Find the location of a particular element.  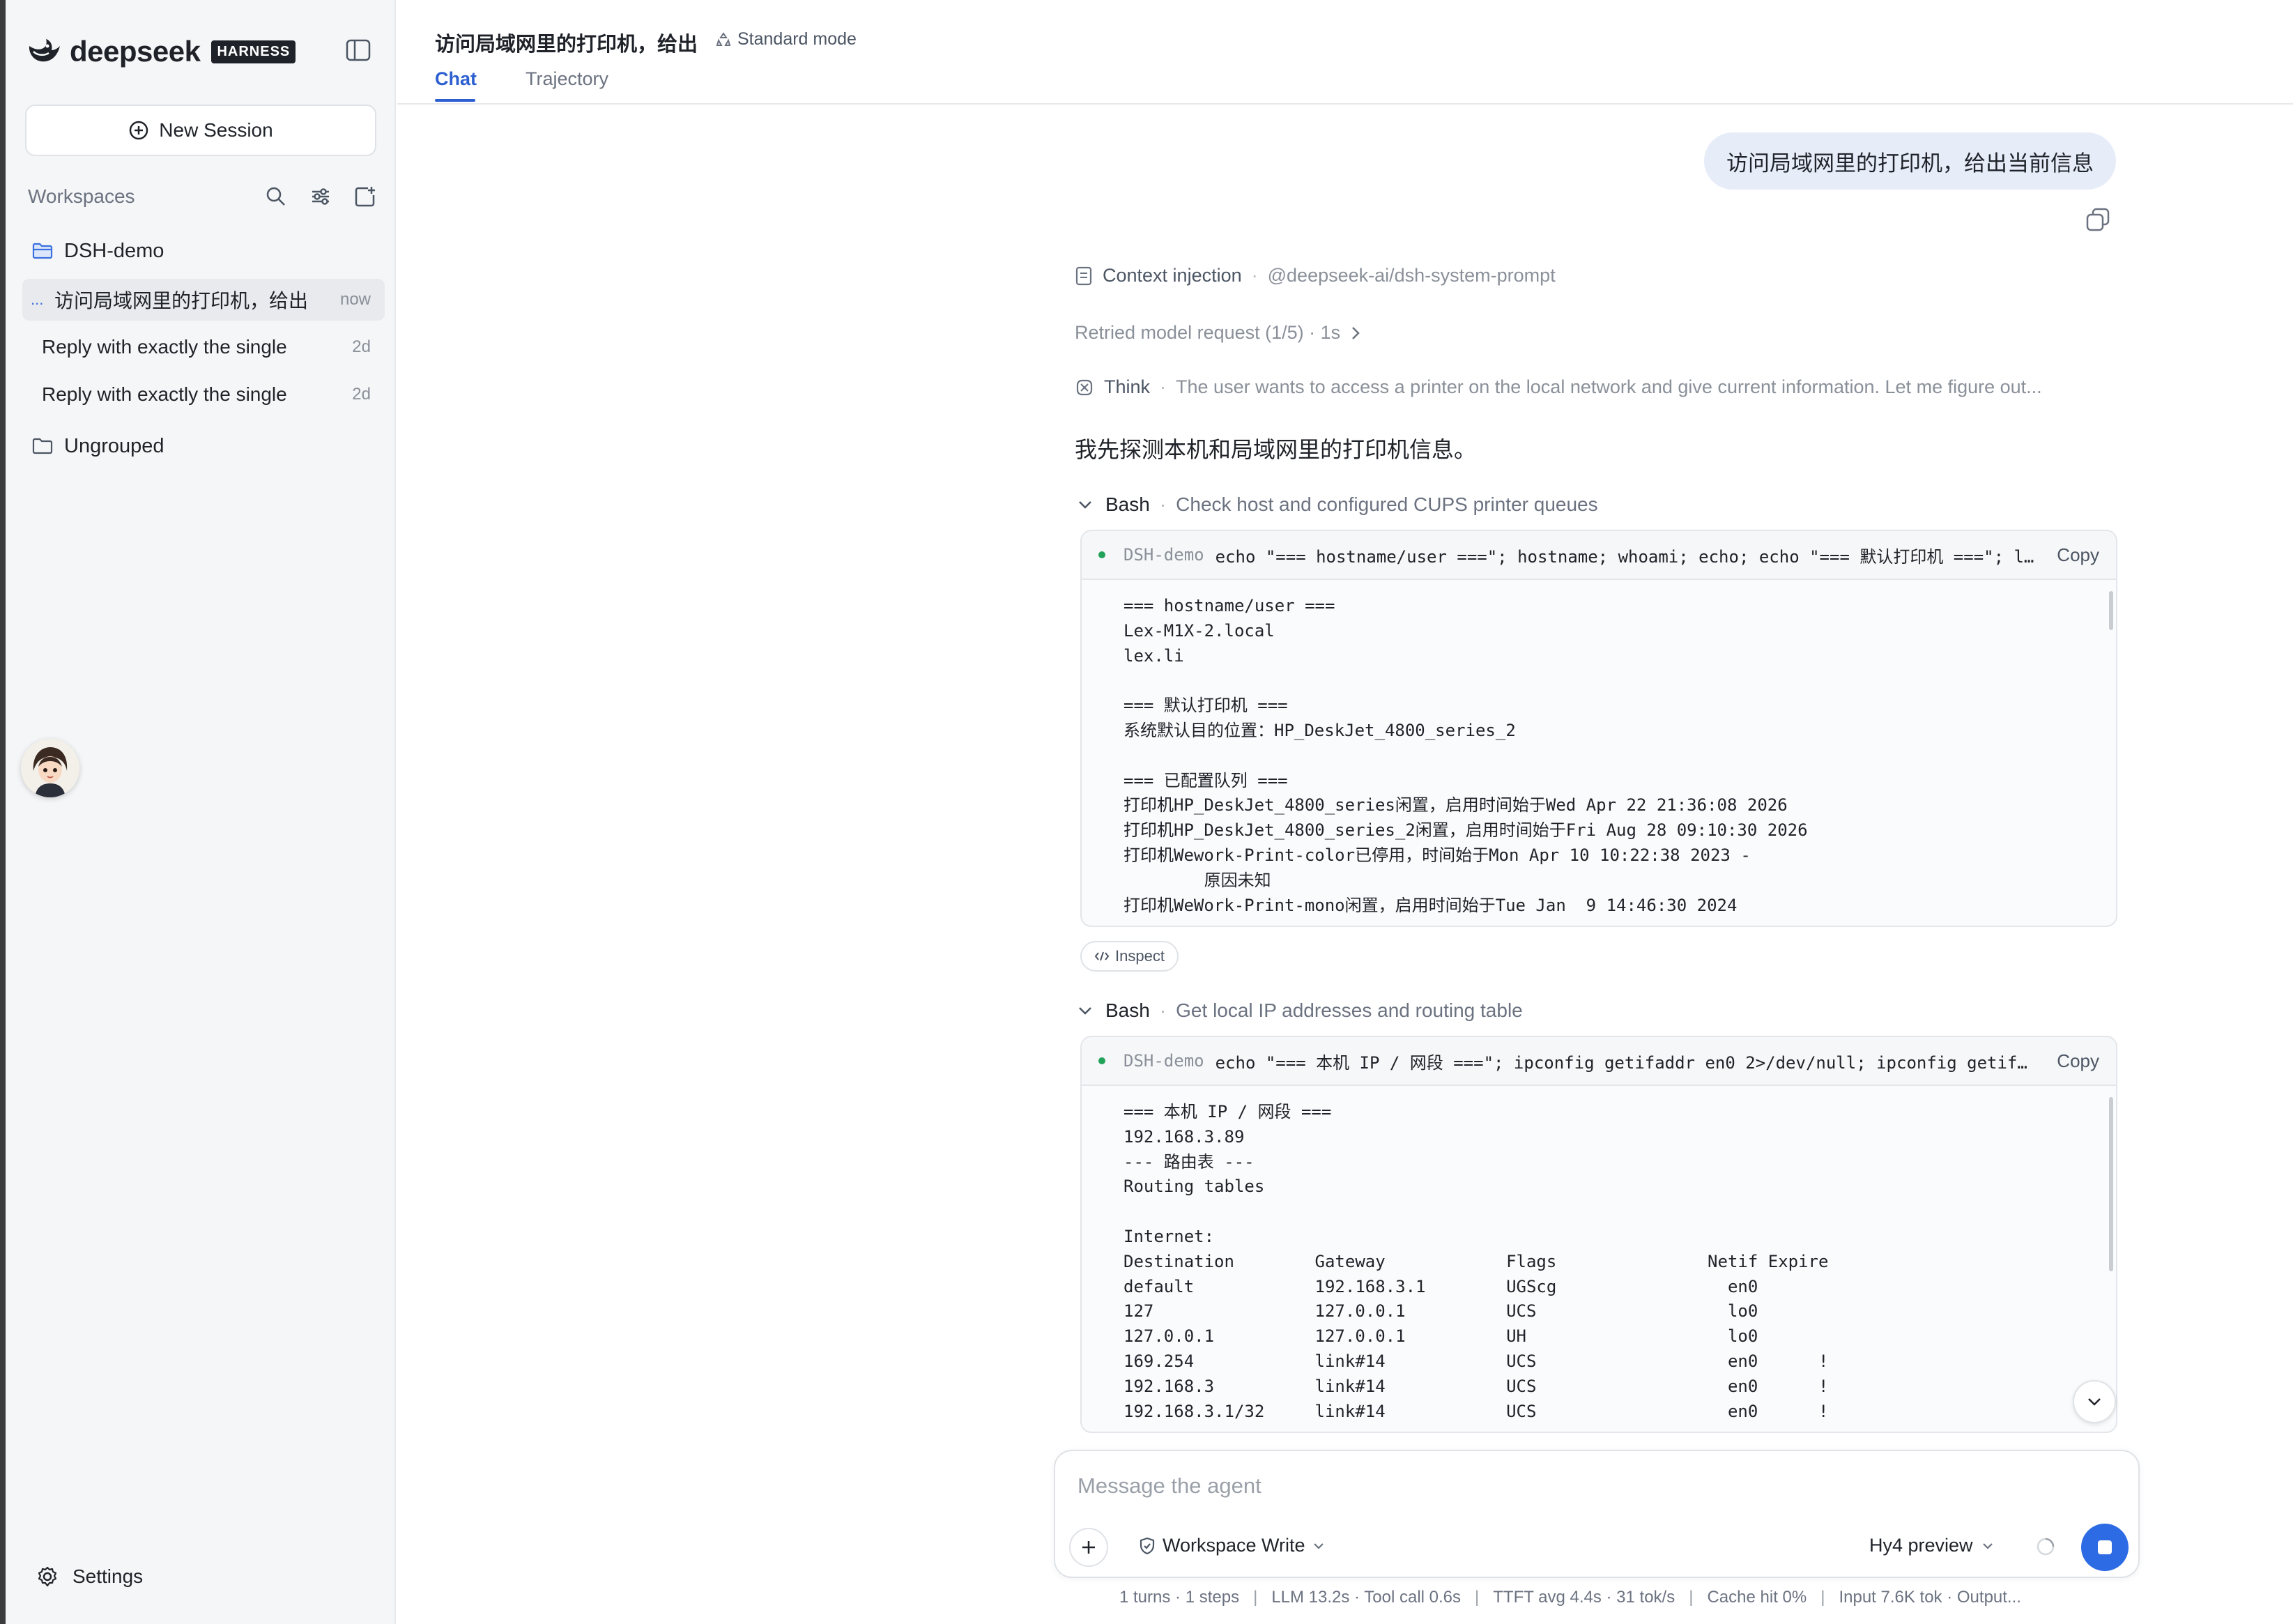

mode-indicator: Standard mode is located at coordinates (786, 39).